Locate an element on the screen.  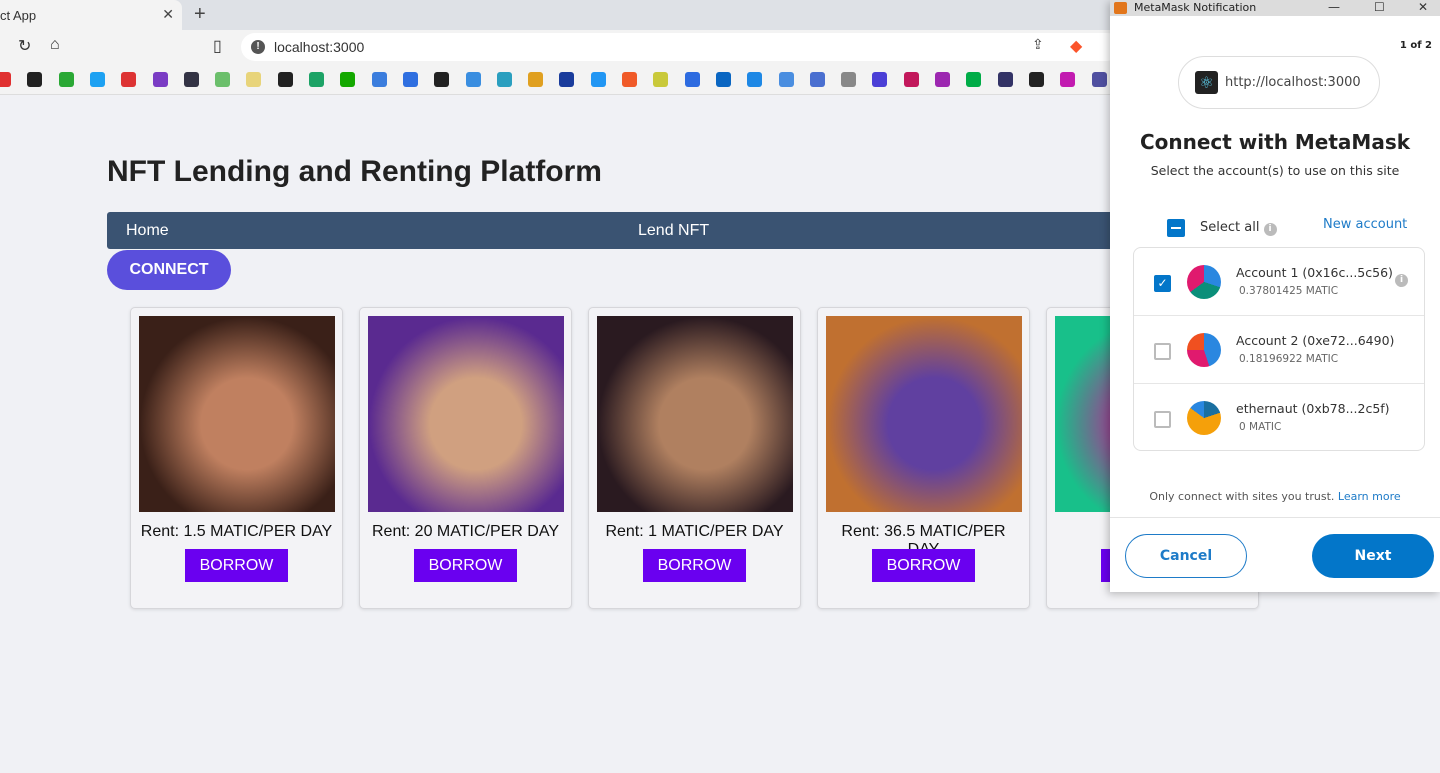
react-logo-icon: ⚛ is located at coordinates (1206, 82).